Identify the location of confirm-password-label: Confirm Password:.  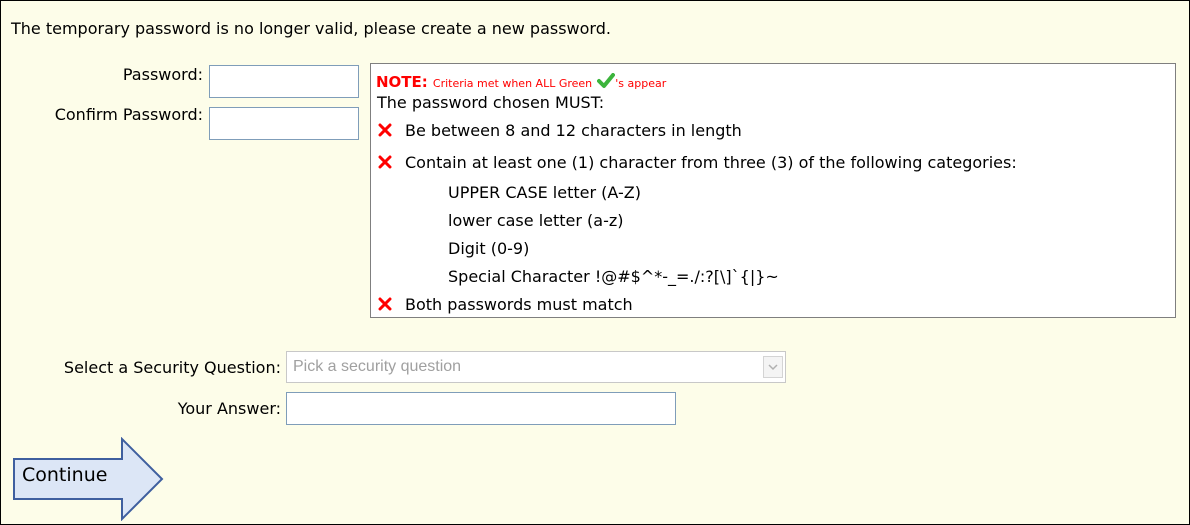
(128, 114).